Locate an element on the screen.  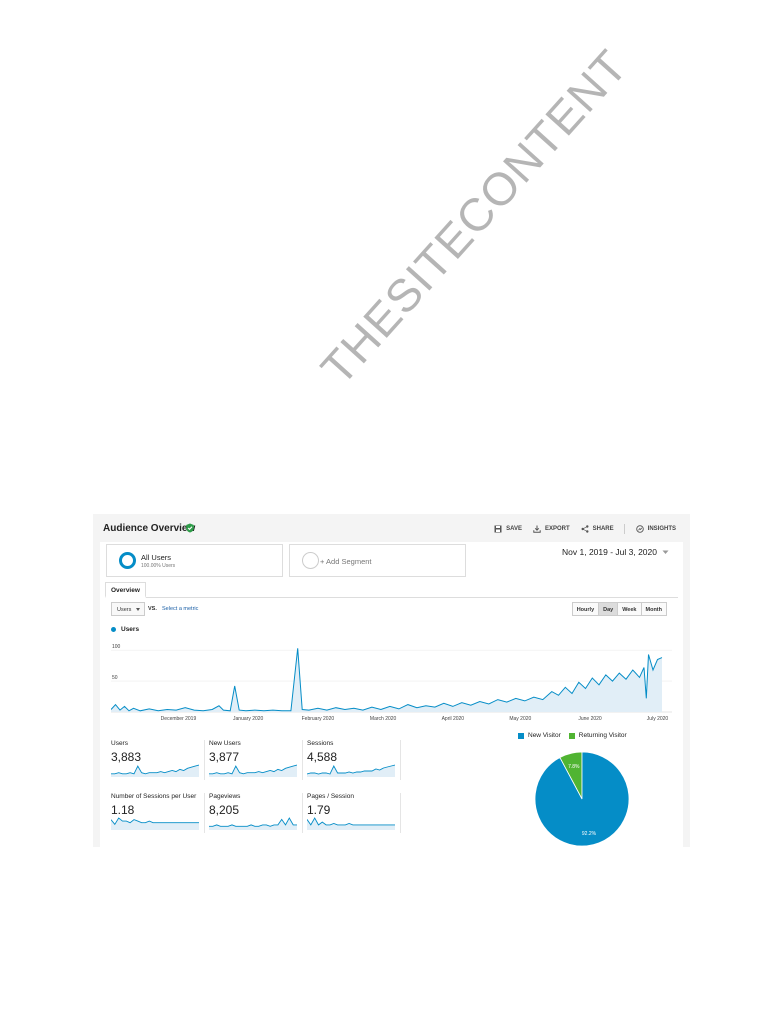
x-tick-label: April 2020 is located at coordinates (453, 719).